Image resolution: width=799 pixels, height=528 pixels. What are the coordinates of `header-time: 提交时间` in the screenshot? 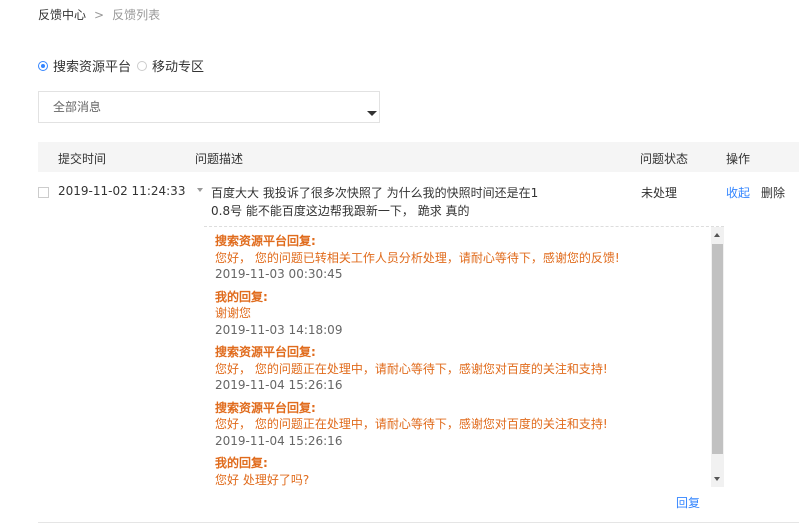 It's located at (82, 159).